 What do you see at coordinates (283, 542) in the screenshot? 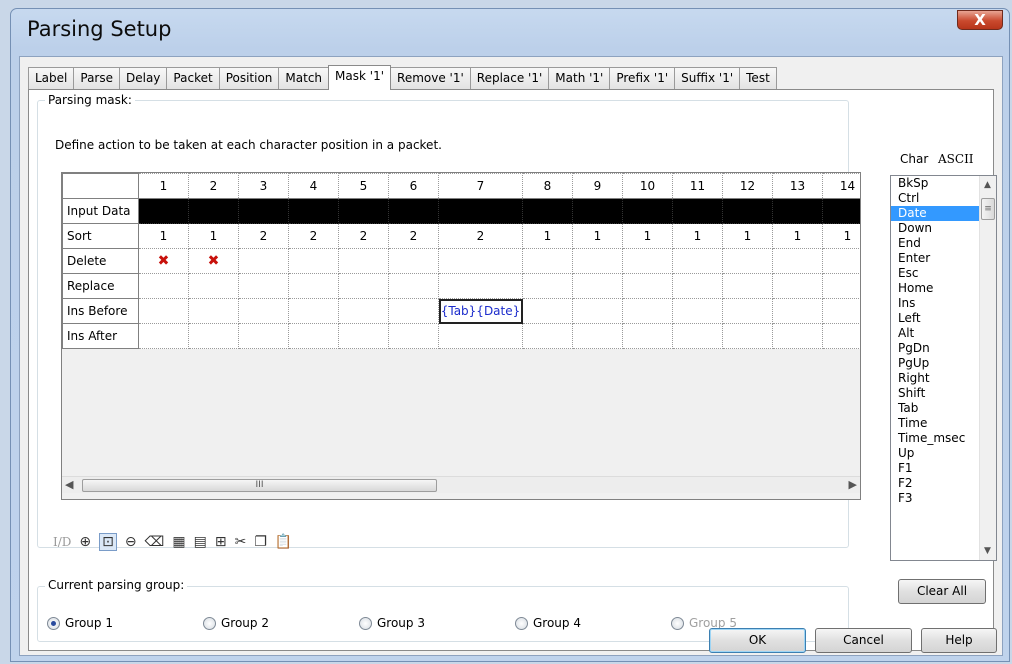
I see `paste-icon: 📋` at bounding box center [283, 542].